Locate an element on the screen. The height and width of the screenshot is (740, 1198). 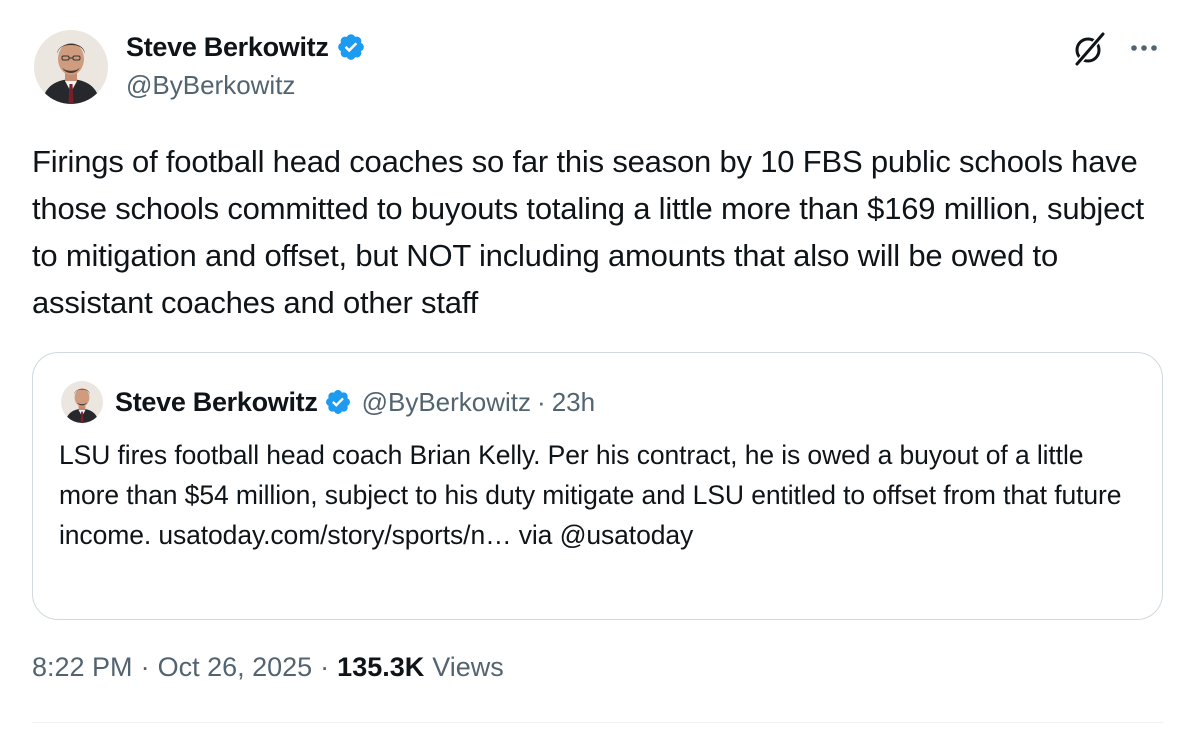
grok-icon is located at coordinates (1089, 49).